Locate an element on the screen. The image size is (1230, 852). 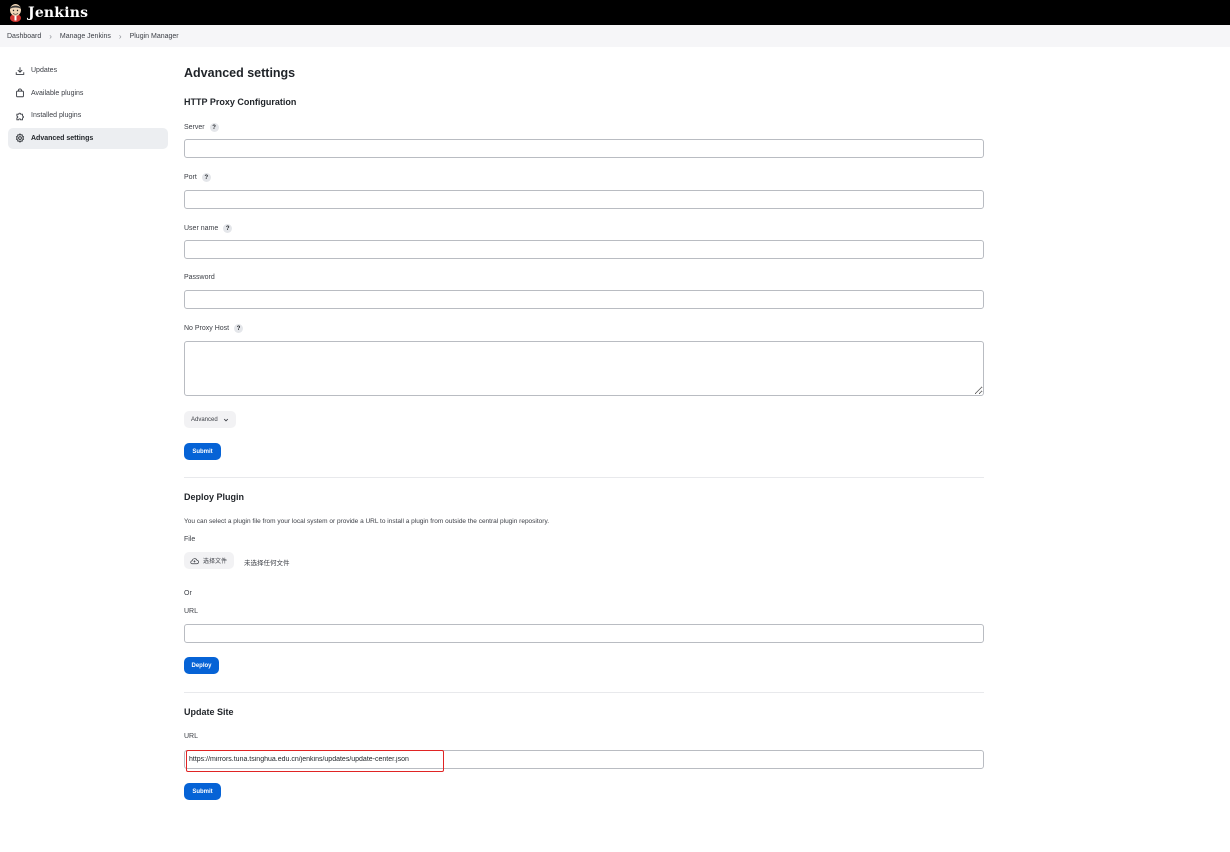
top-header: Jenkins is located at coordinates (615, 12).